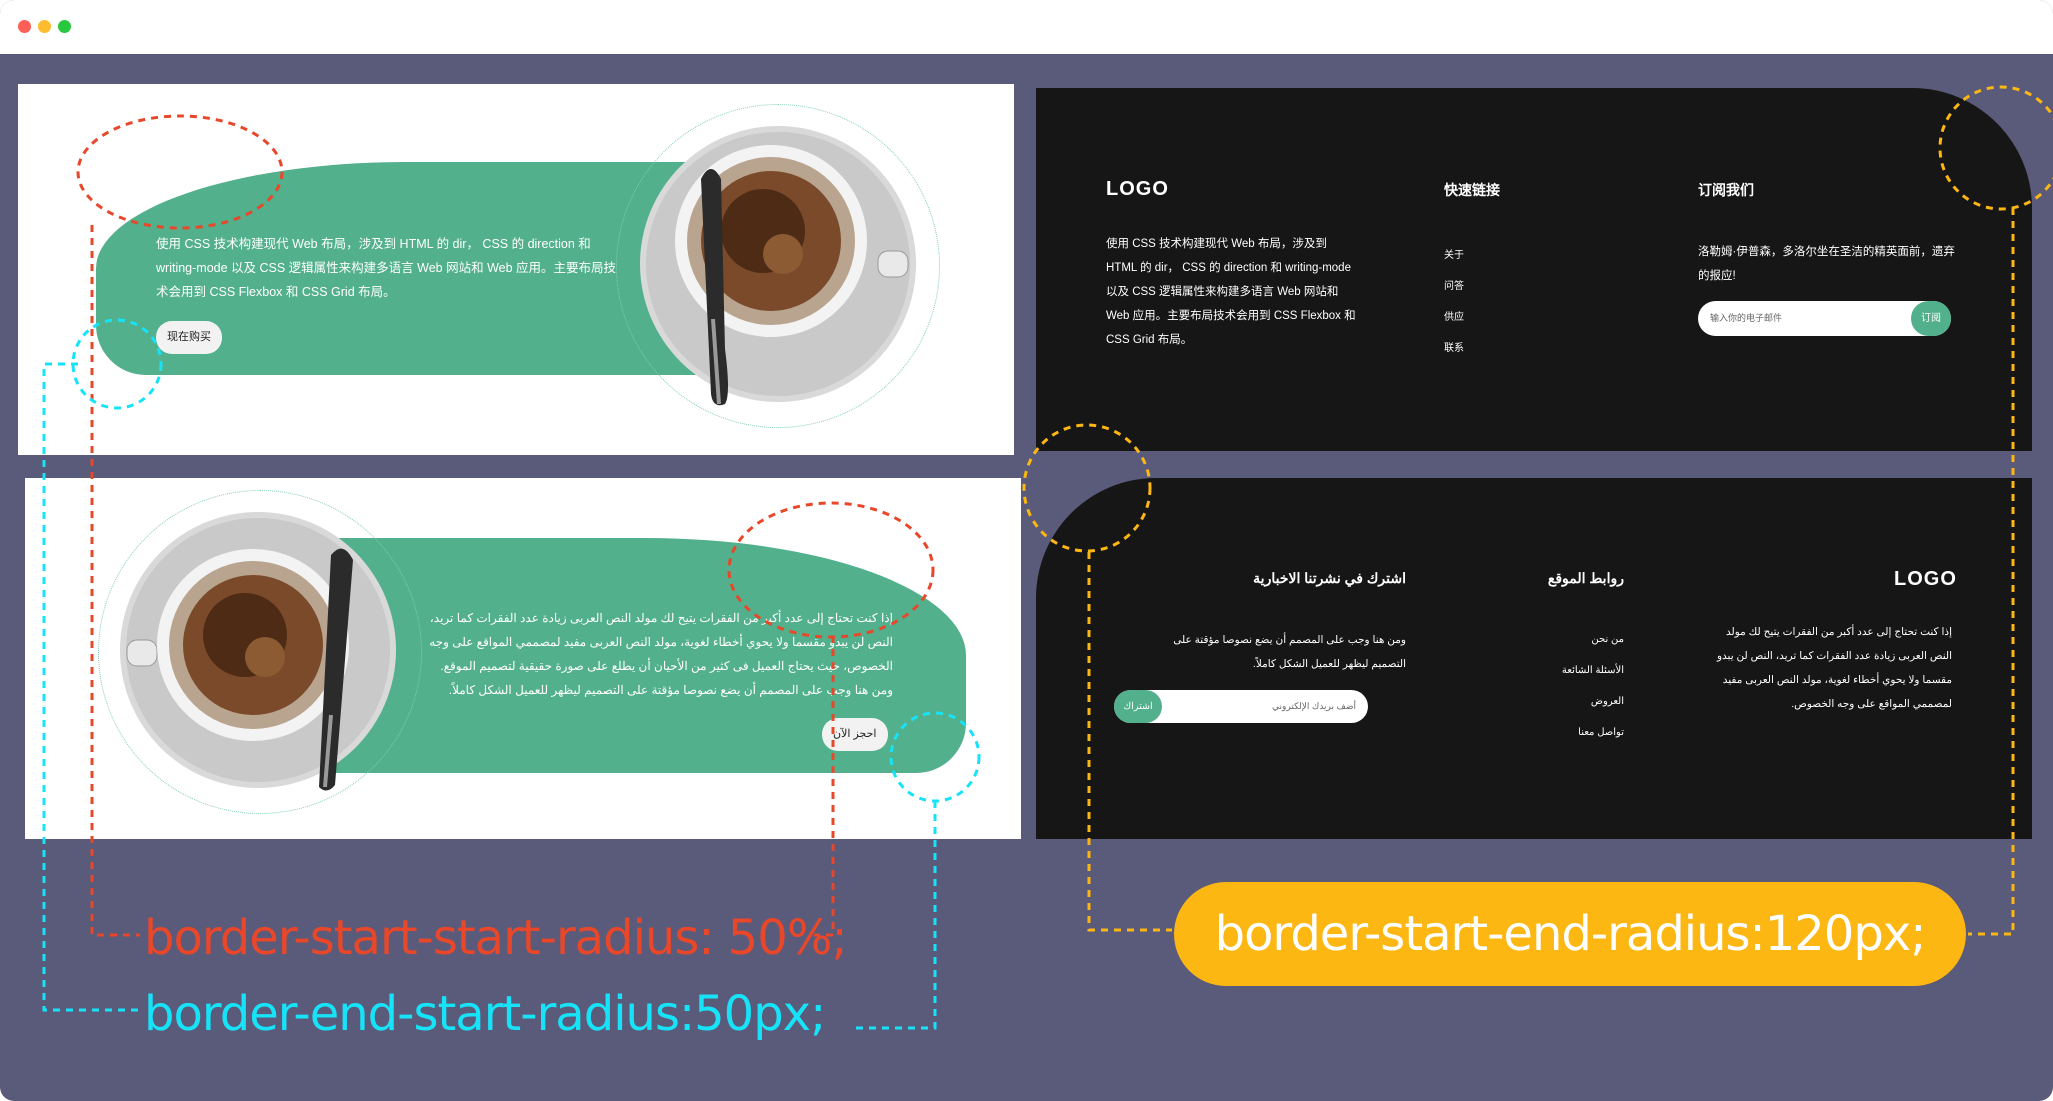 The image size is (2053, 1101). I want to click on start-start-radius-label: border-start-start-radius: 50%;, so click(496, 938).